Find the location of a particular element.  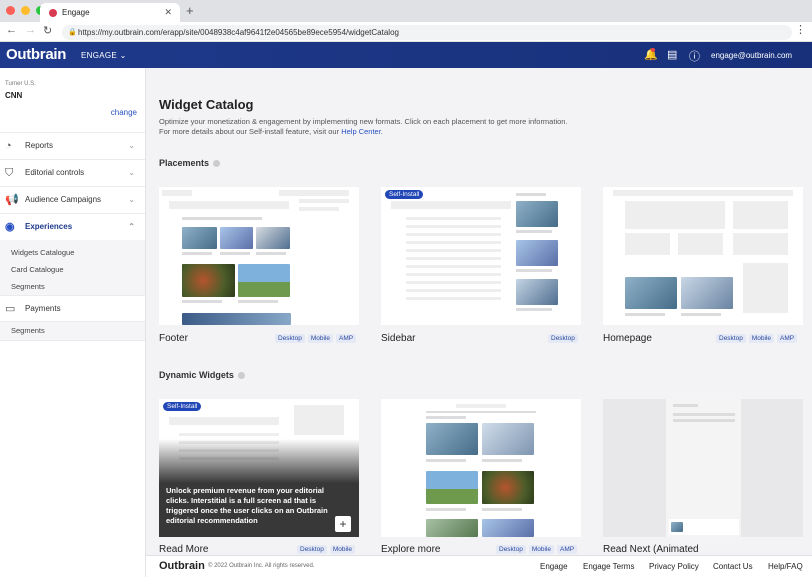

chart-icon: ◔ is located at coordinates (8, 146).